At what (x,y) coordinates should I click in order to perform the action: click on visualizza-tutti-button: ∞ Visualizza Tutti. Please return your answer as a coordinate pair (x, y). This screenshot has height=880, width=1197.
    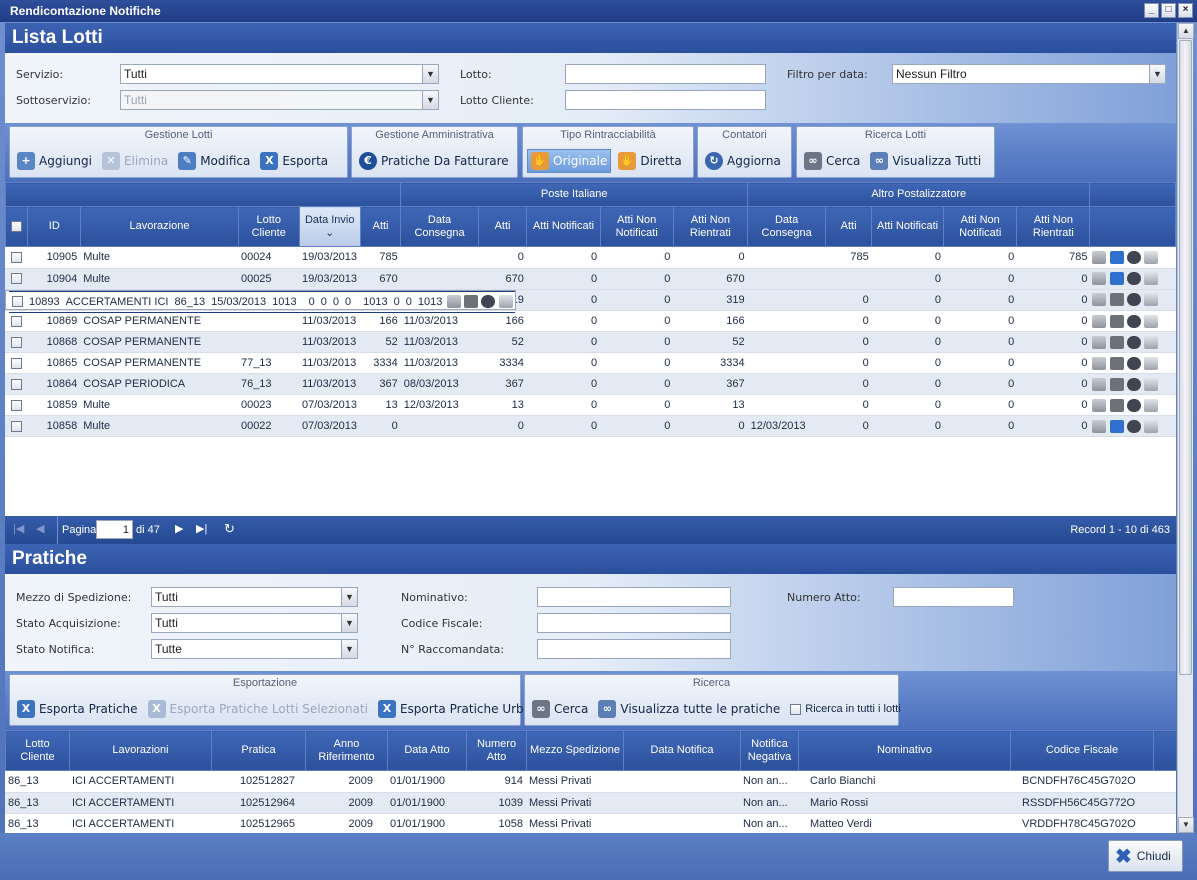
    Looking at the image, I should click on (925, 161).